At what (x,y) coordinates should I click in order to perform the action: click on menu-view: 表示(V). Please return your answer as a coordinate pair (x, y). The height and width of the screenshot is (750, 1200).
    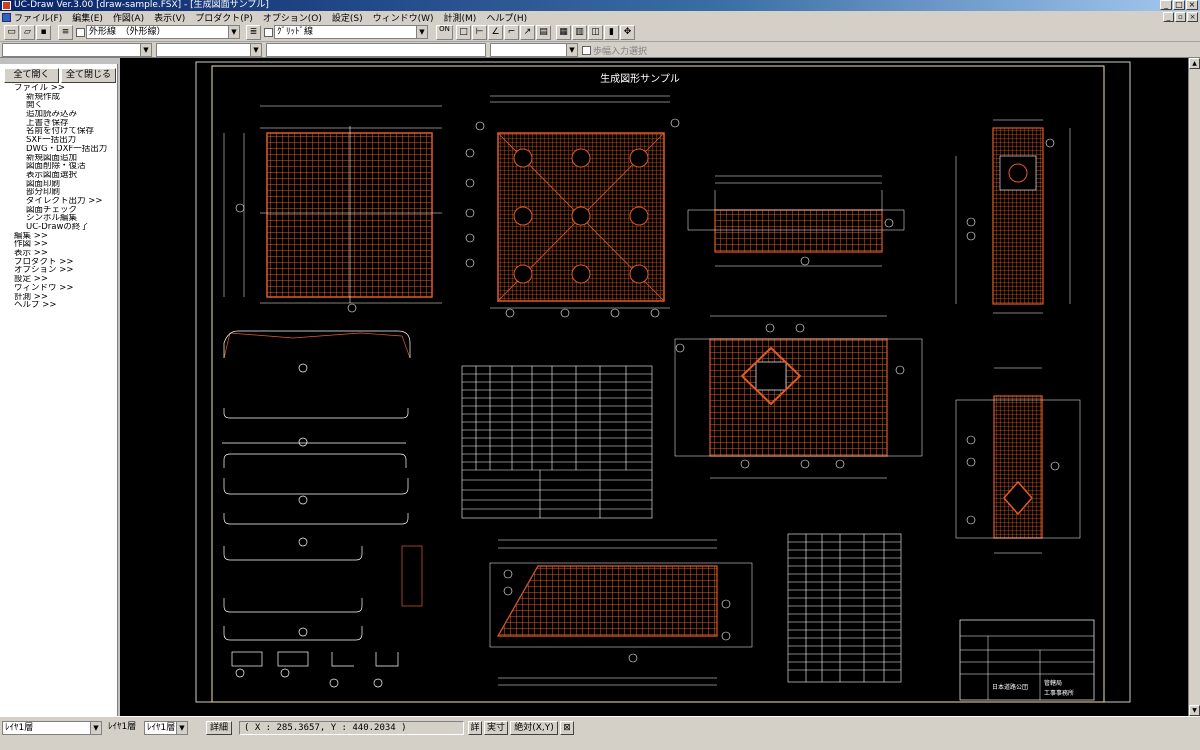
    Looking at the image, I should click on (169, 17).